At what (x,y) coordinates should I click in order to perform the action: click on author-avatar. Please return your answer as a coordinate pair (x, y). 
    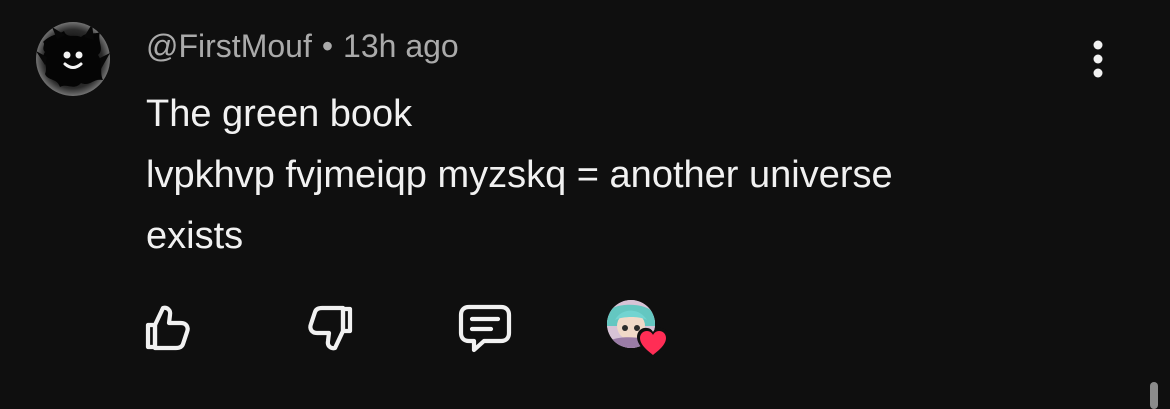
    Looking at the image, I should click on (73, 59).